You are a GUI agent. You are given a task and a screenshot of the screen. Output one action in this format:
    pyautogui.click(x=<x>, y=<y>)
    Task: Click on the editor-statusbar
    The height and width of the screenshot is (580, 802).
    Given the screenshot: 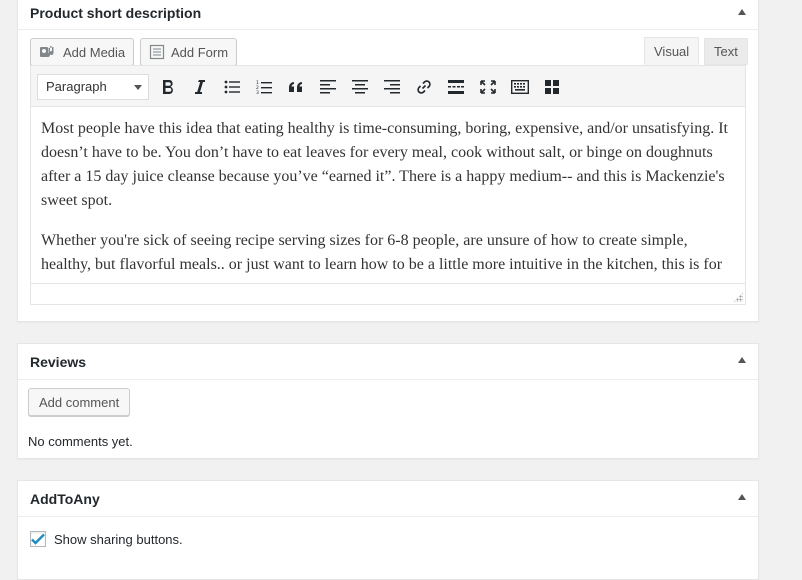 What is the action you would take?
    pyautogui.click(x=388, y=293)
    